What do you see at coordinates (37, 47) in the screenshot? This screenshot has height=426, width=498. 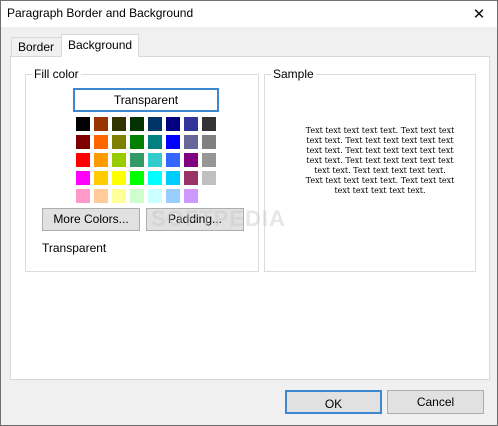 I see `tab-border: Border` at bounding box center [37, 47].